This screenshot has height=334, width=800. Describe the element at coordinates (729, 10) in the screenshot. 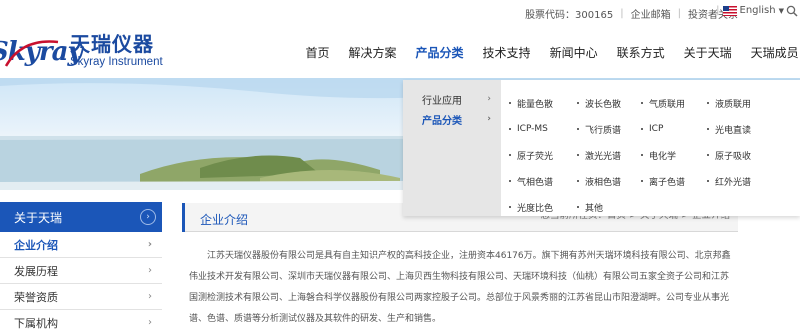

I see `us-flag-icon` at that location.